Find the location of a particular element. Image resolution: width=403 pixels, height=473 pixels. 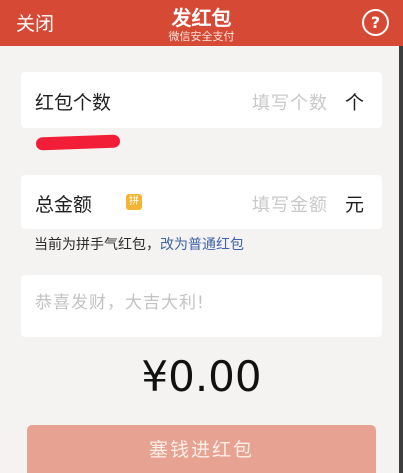

lucky-mode-badge: 拼 is located at coordinates (134, 202).